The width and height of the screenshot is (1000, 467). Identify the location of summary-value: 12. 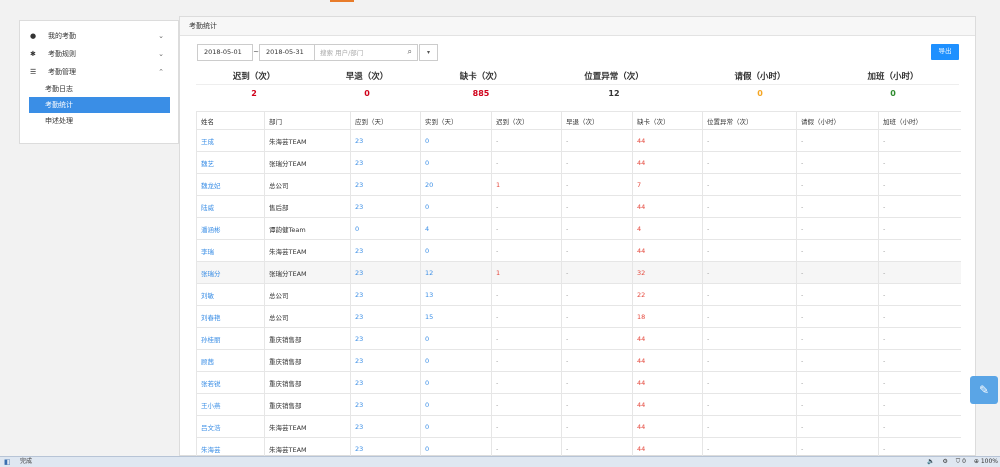
(614, 93).